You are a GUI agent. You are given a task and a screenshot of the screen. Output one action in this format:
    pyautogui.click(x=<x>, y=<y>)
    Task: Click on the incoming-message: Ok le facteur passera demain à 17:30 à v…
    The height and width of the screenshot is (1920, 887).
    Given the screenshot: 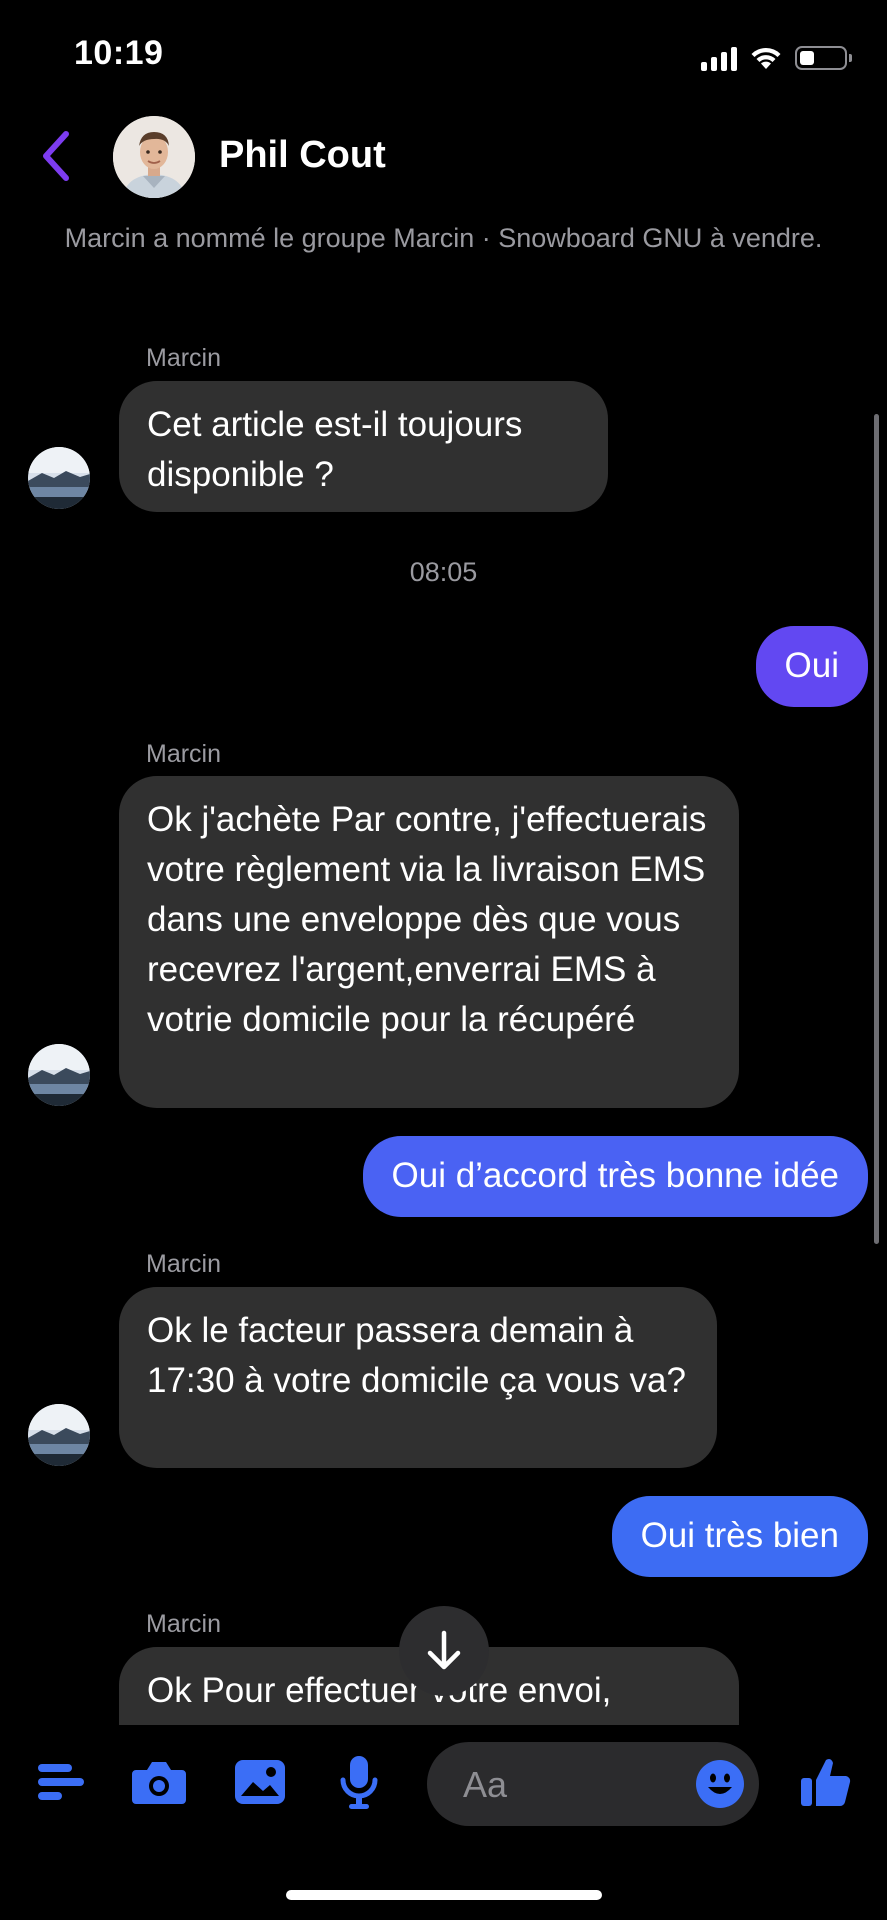 What is the action you would take?
    pyautogui.click(x=418, y=1377)
    